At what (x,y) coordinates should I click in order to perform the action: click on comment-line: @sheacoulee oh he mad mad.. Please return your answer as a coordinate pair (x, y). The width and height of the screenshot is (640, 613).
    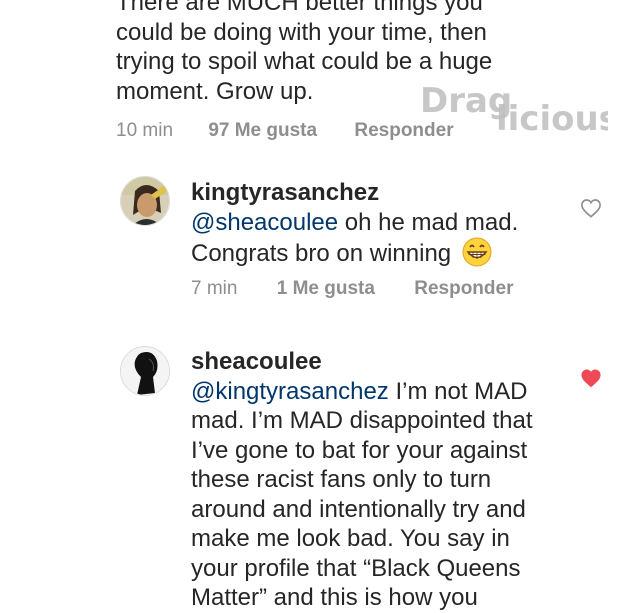
    Looking at the image, I should click on (354, 223).